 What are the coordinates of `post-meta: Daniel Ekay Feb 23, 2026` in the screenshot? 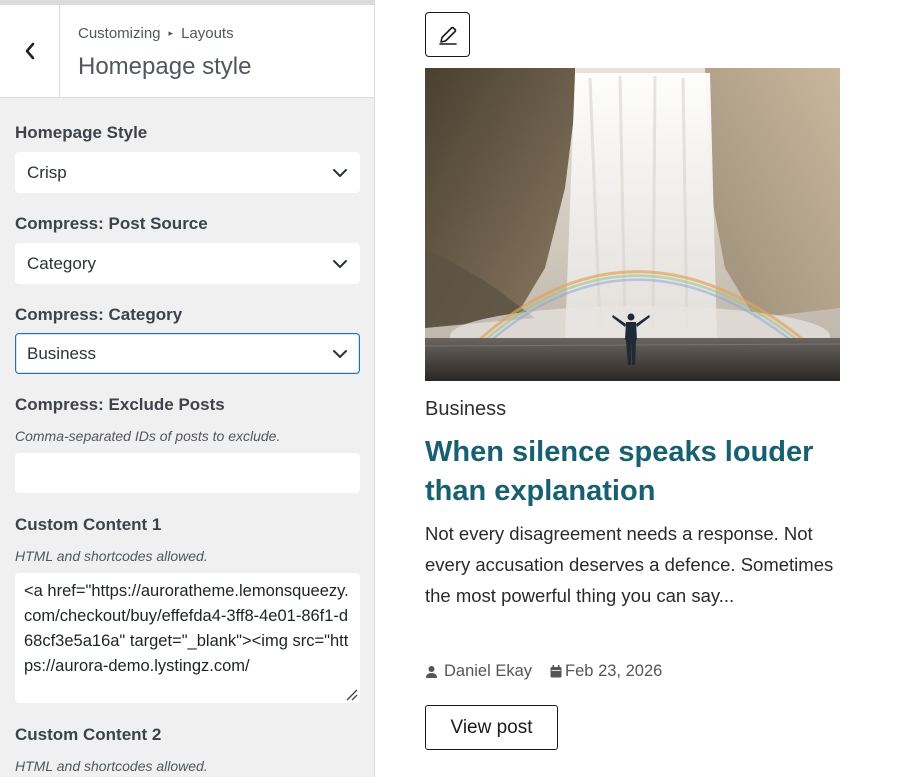 It's located at (543, 671).